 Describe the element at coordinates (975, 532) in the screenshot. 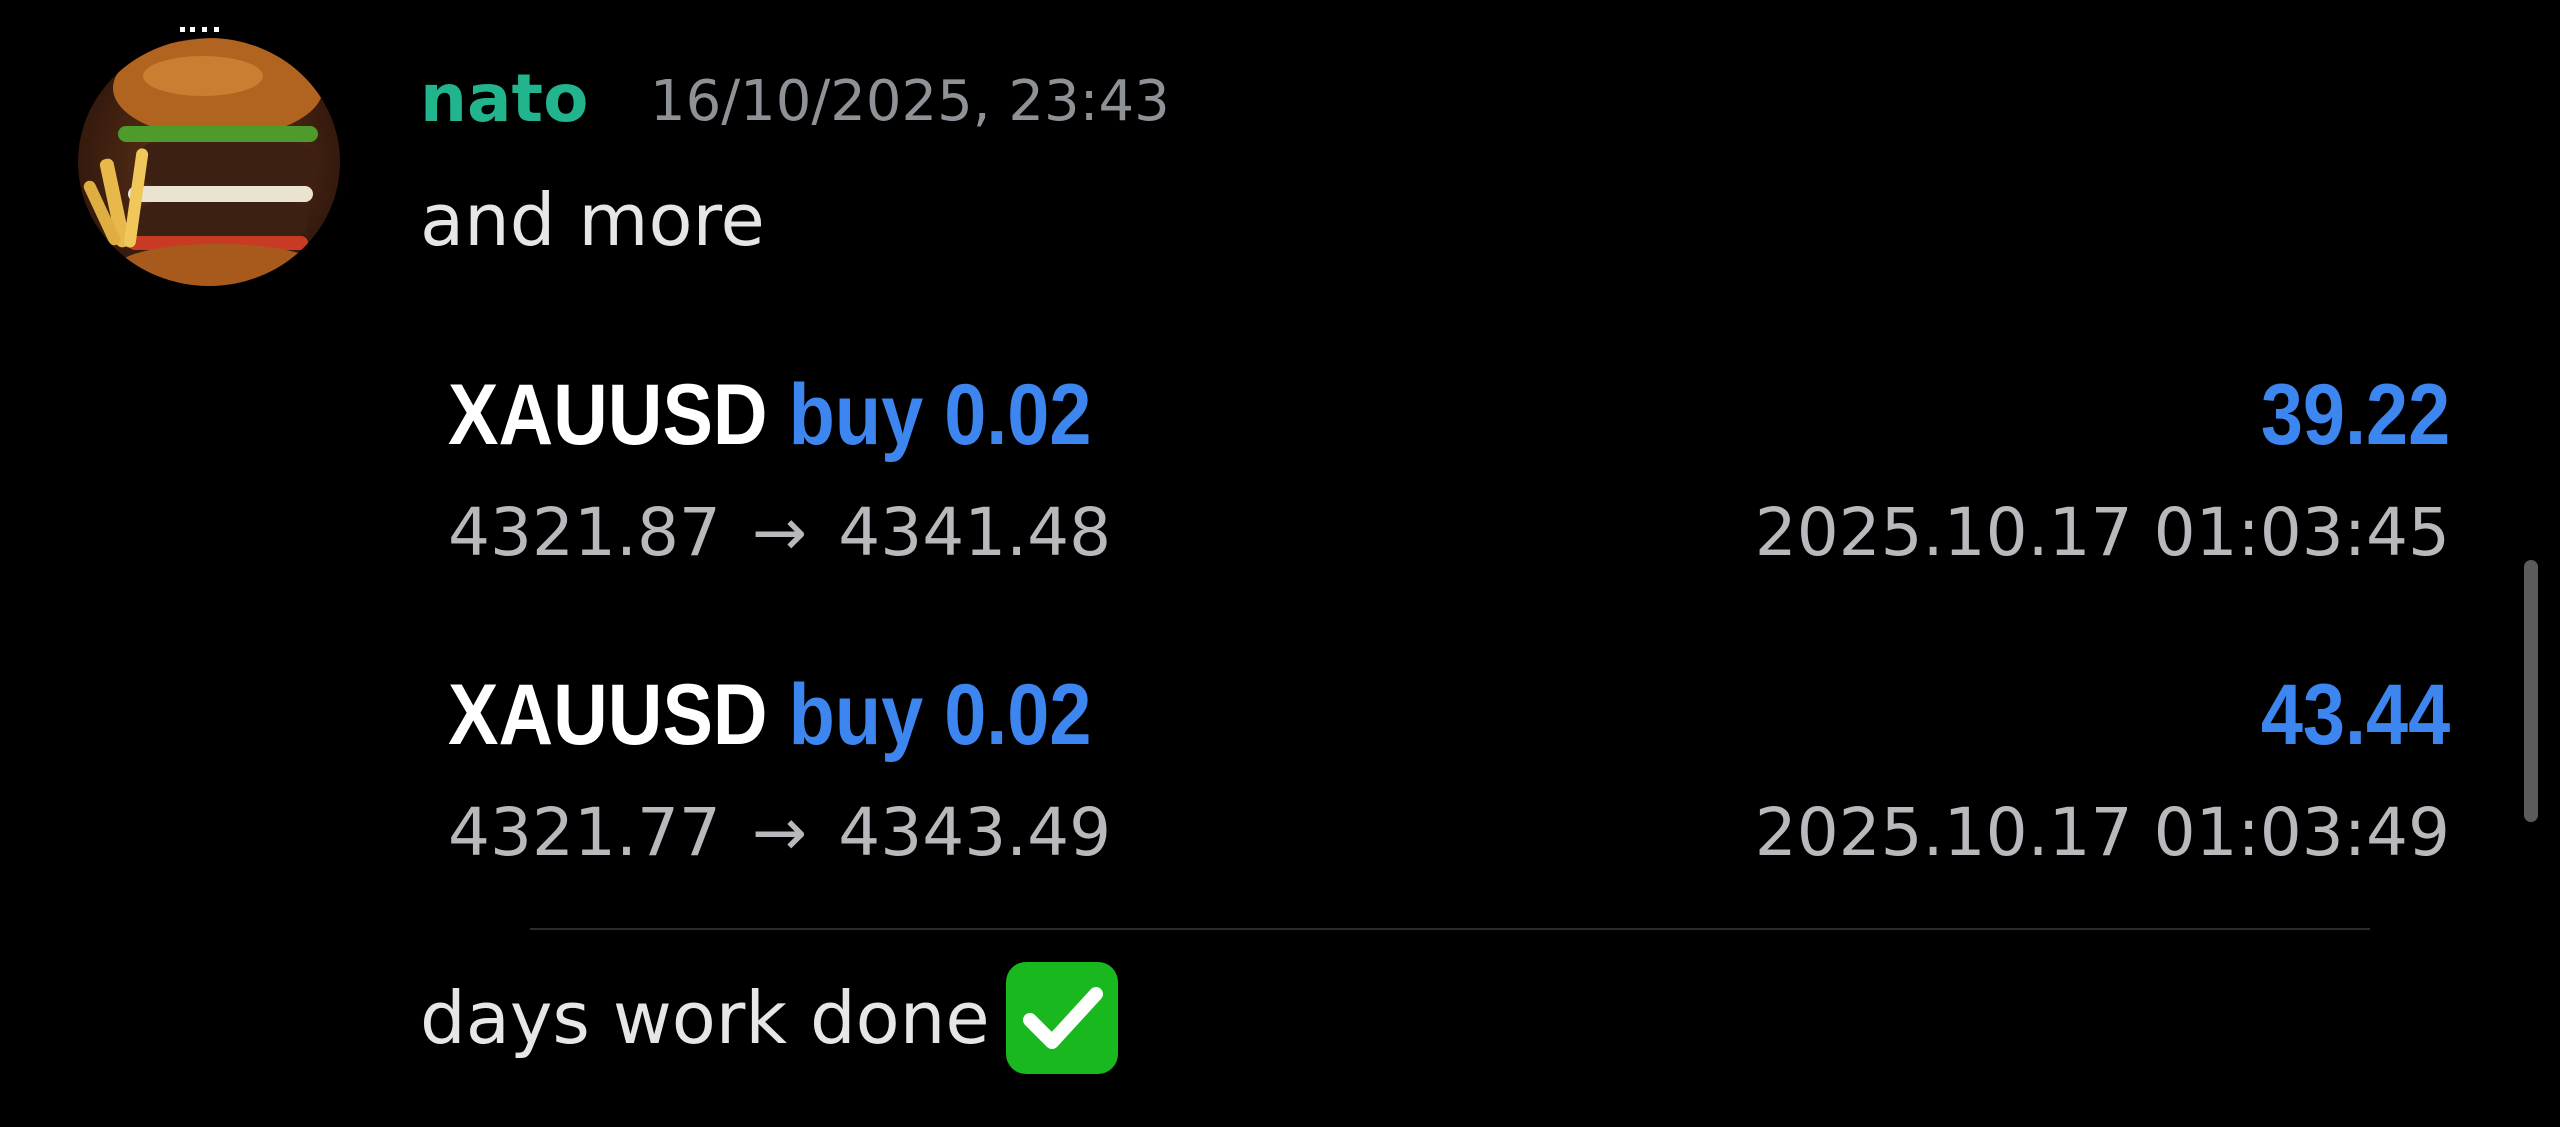

I see `close-price: 4341.48` at that location.